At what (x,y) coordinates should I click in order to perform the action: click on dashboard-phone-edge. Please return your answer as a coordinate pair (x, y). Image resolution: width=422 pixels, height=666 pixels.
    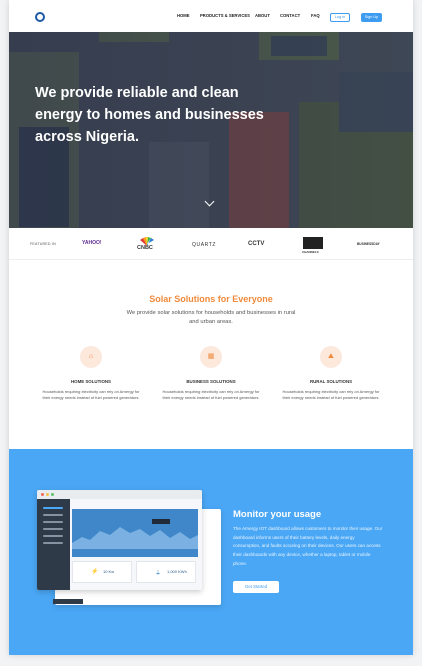
    Looking at the image, I should click on (68, 601).